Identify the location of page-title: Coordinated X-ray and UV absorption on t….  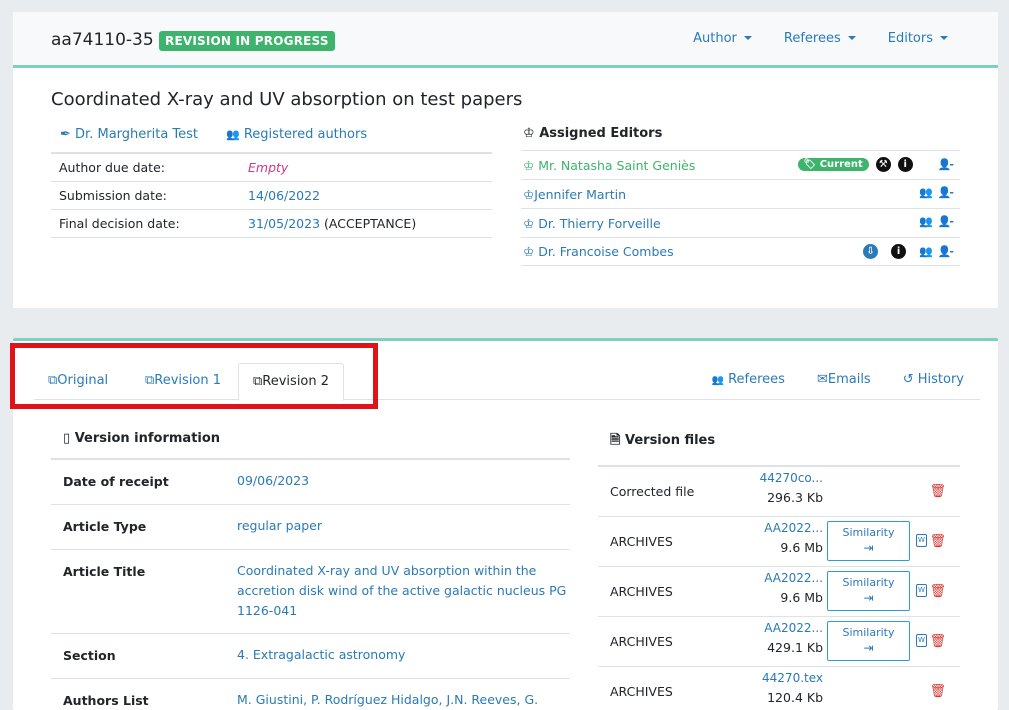
(287, 99).